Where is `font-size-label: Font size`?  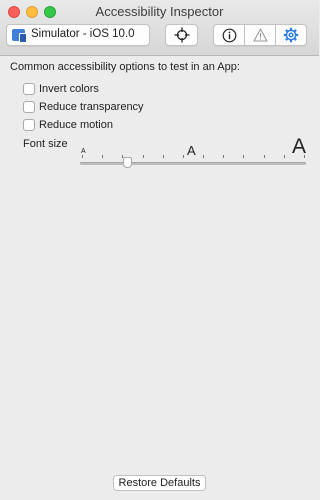 font-size-label: Font size is located at coordinates (45, 144).